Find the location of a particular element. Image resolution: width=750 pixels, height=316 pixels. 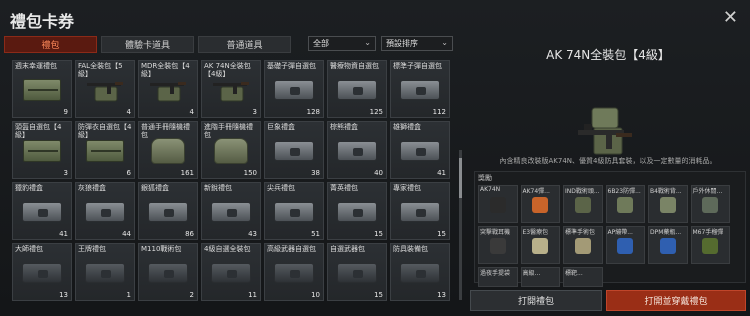

contents-item-name: AK74N is located at coordinates (490, 189).